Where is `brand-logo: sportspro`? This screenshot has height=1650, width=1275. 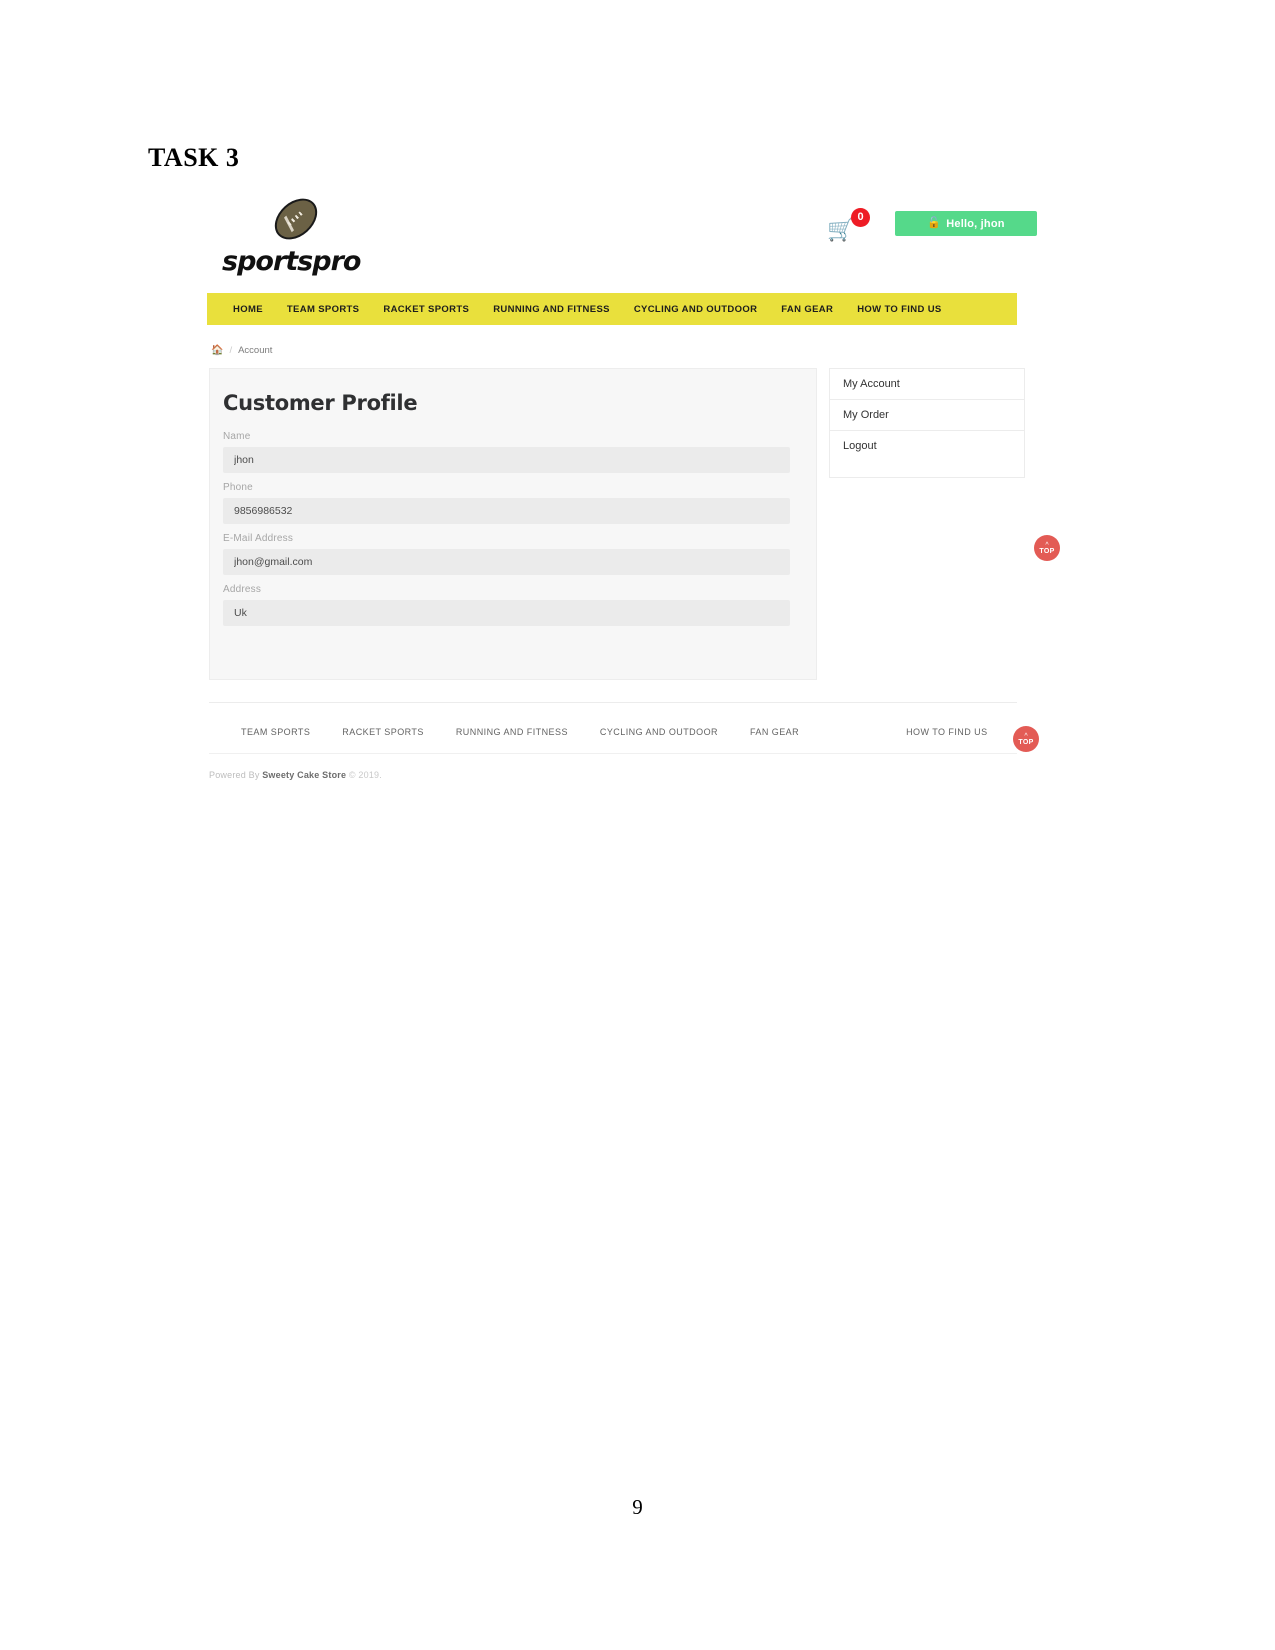
brand-logo: sportspro is located at coordinates (312, 237).